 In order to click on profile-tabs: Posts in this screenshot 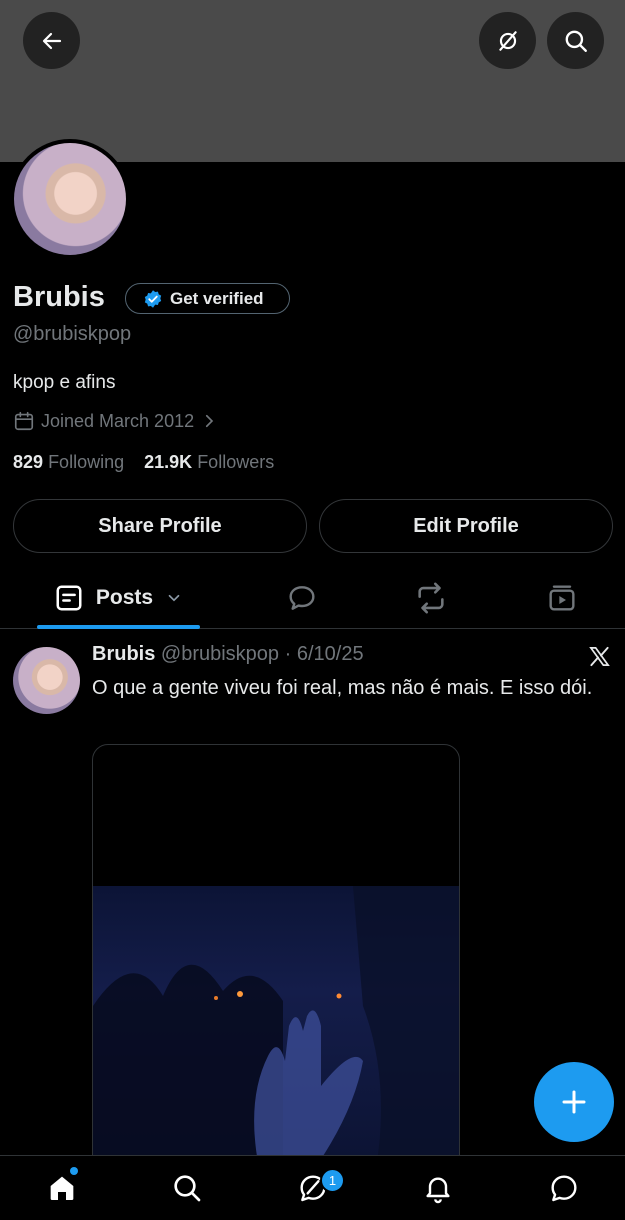, I will do `click(312, 599)`.